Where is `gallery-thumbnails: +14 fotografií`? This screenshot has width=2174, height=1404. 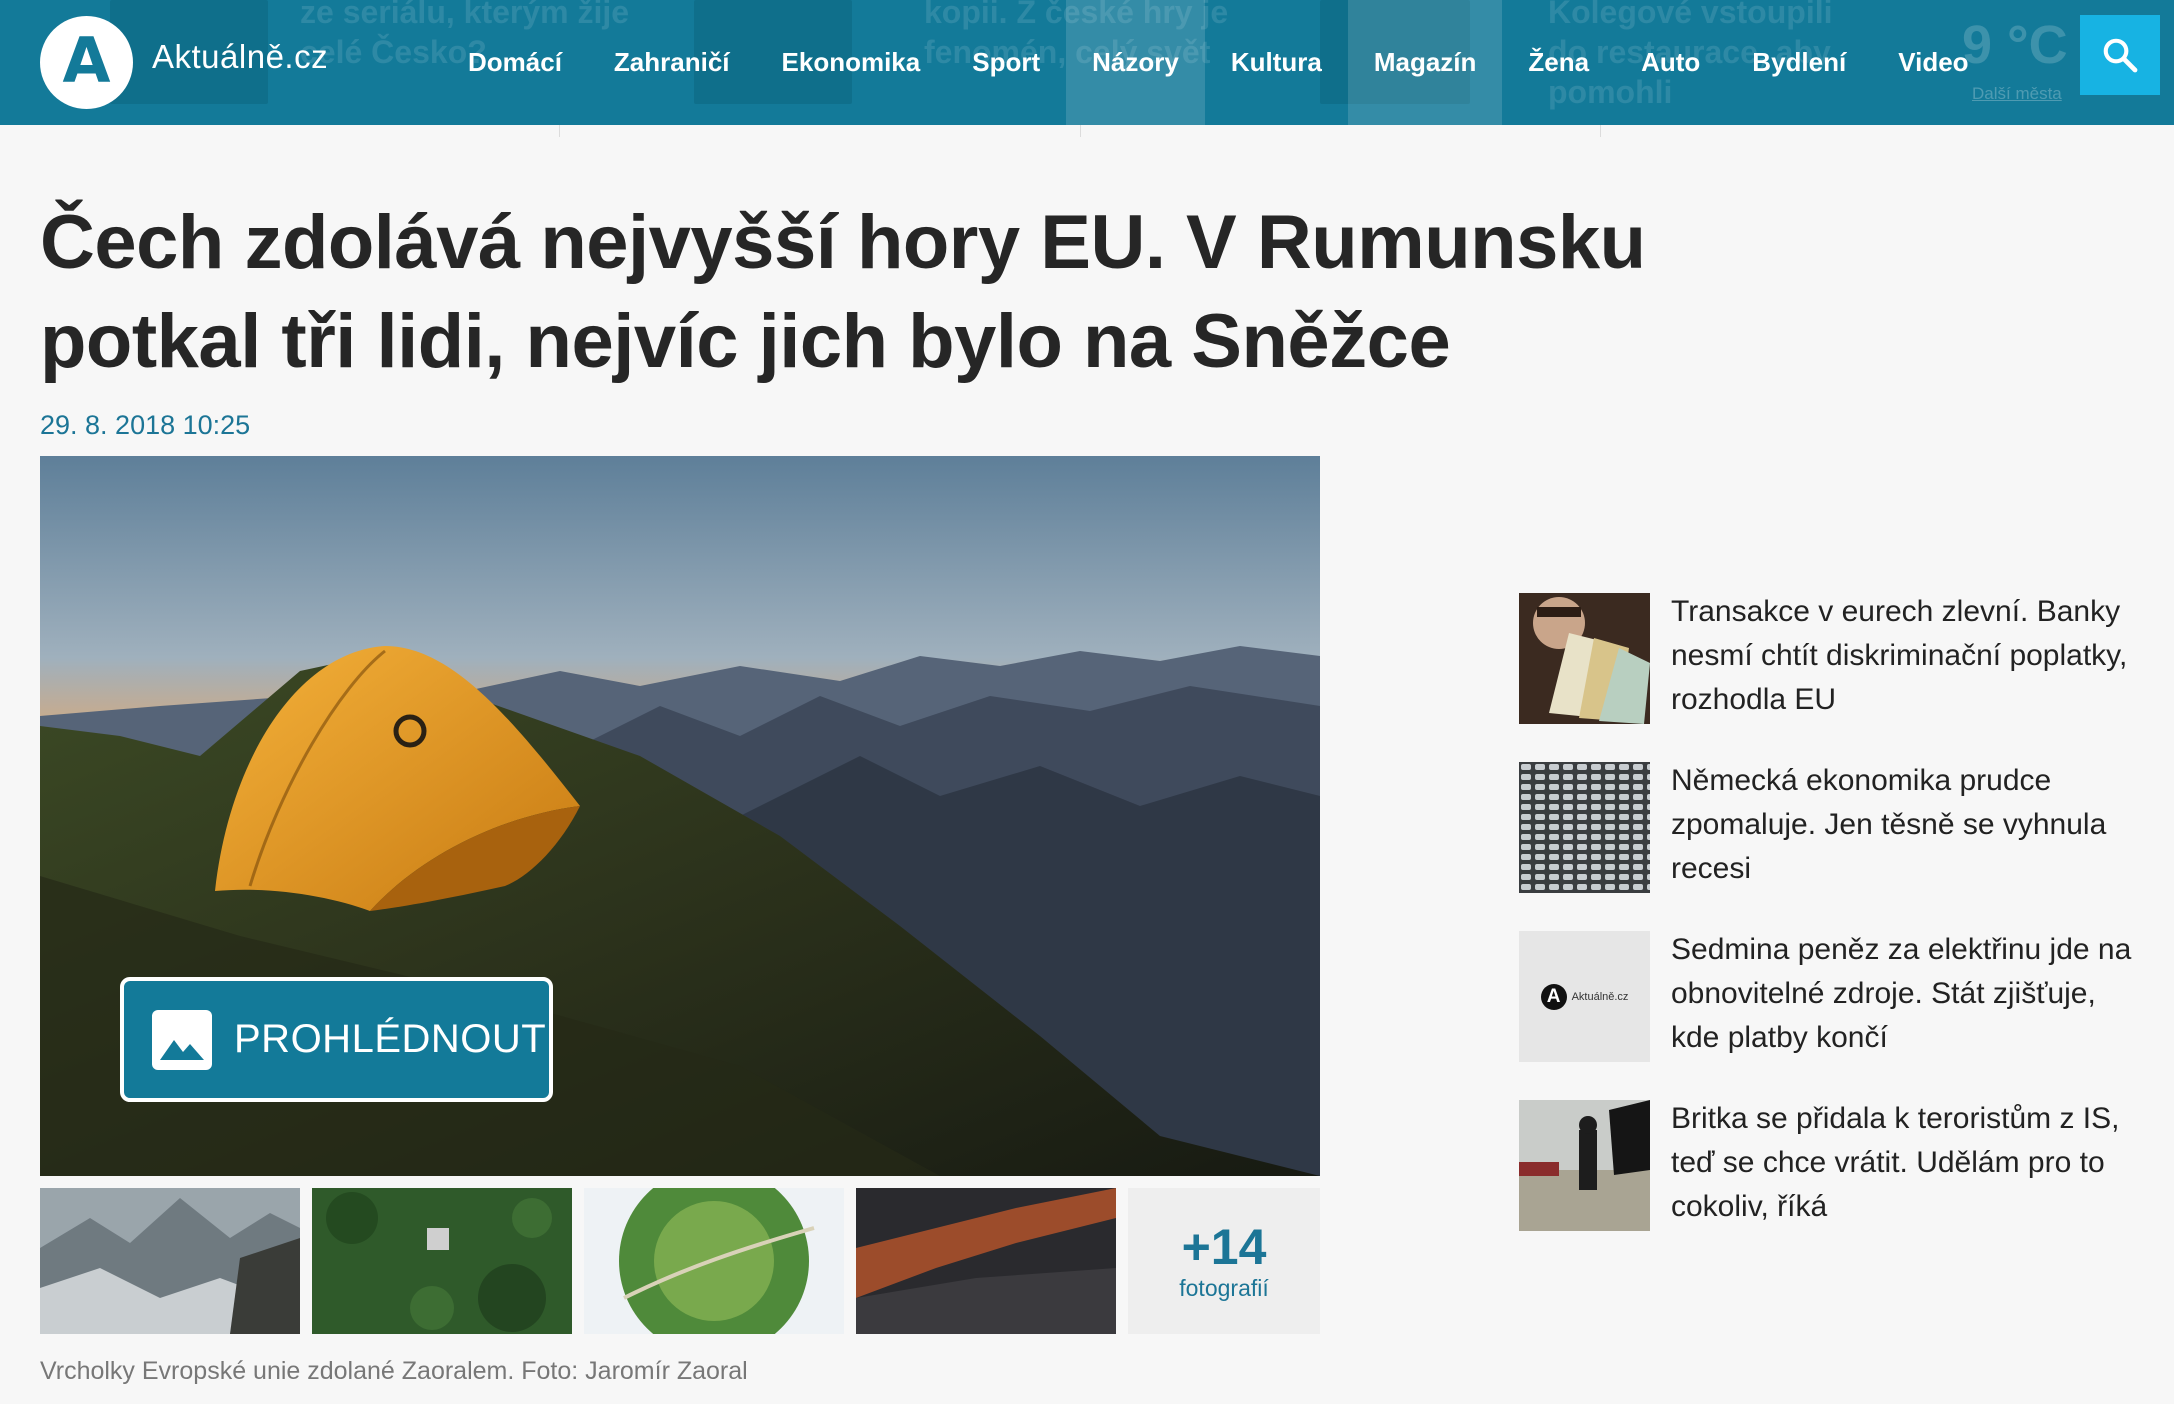
gallery-thumbnails: +14 fotografií is located at coordinates (680, 1261).